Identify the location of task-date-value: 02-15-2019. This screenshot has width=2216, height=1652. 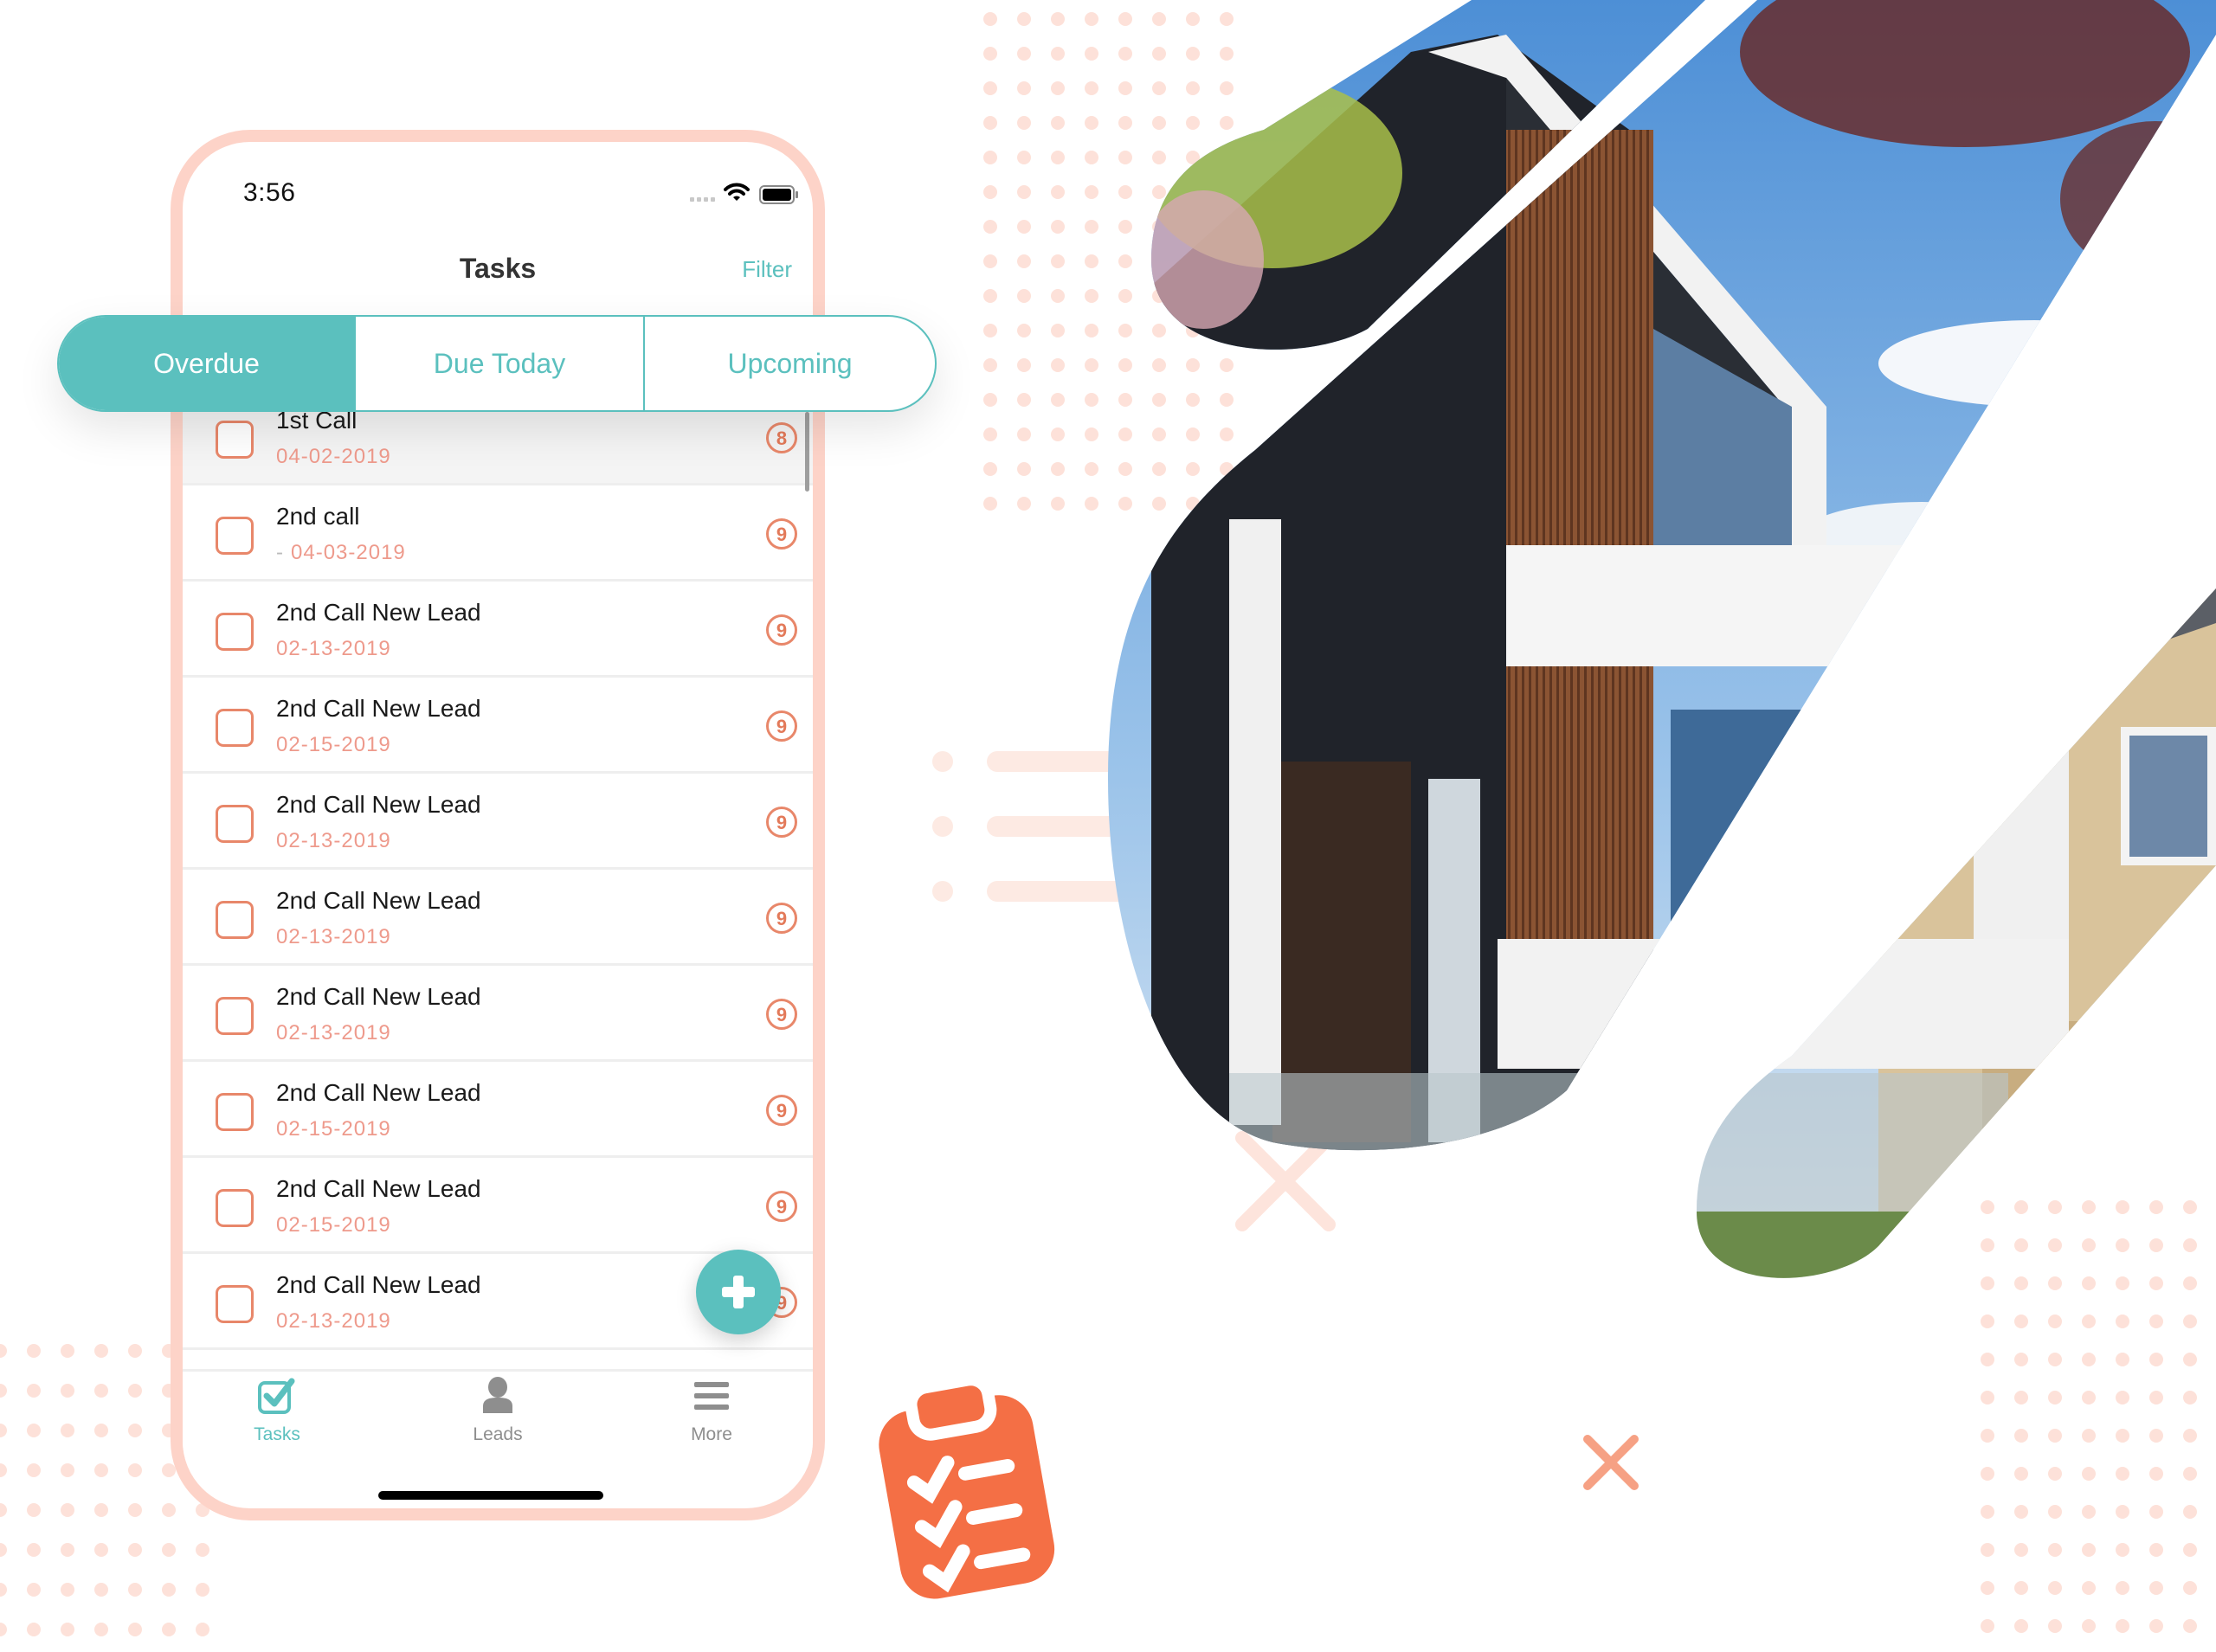
(333, 1129).